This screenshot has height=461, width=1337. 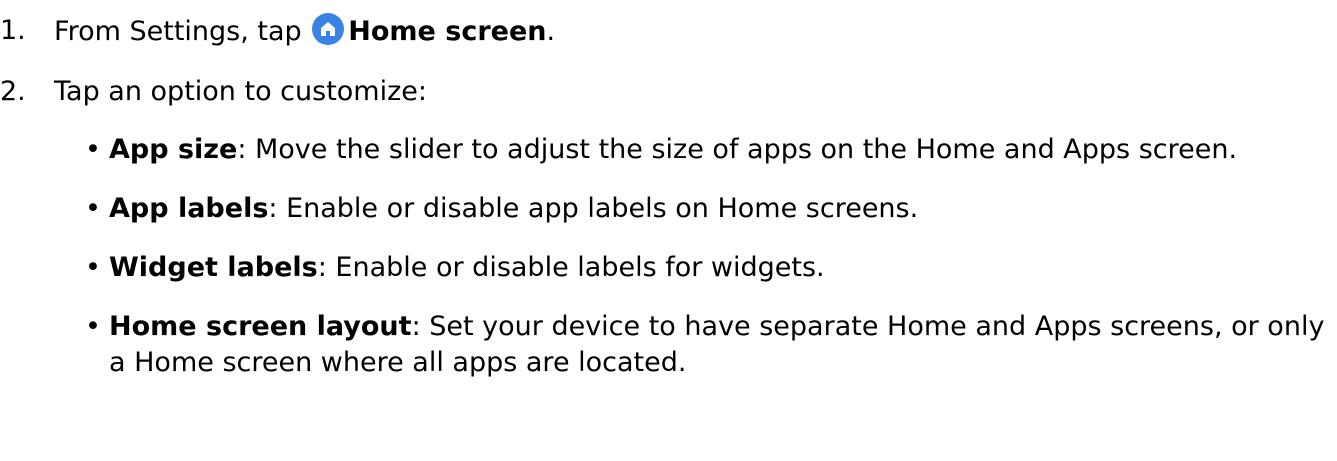 What do you see at coordinates (571, 267) in the screenshot?
I see `option-description: : Enable or disable labels for widgets.` at bounding box center [571, 267].